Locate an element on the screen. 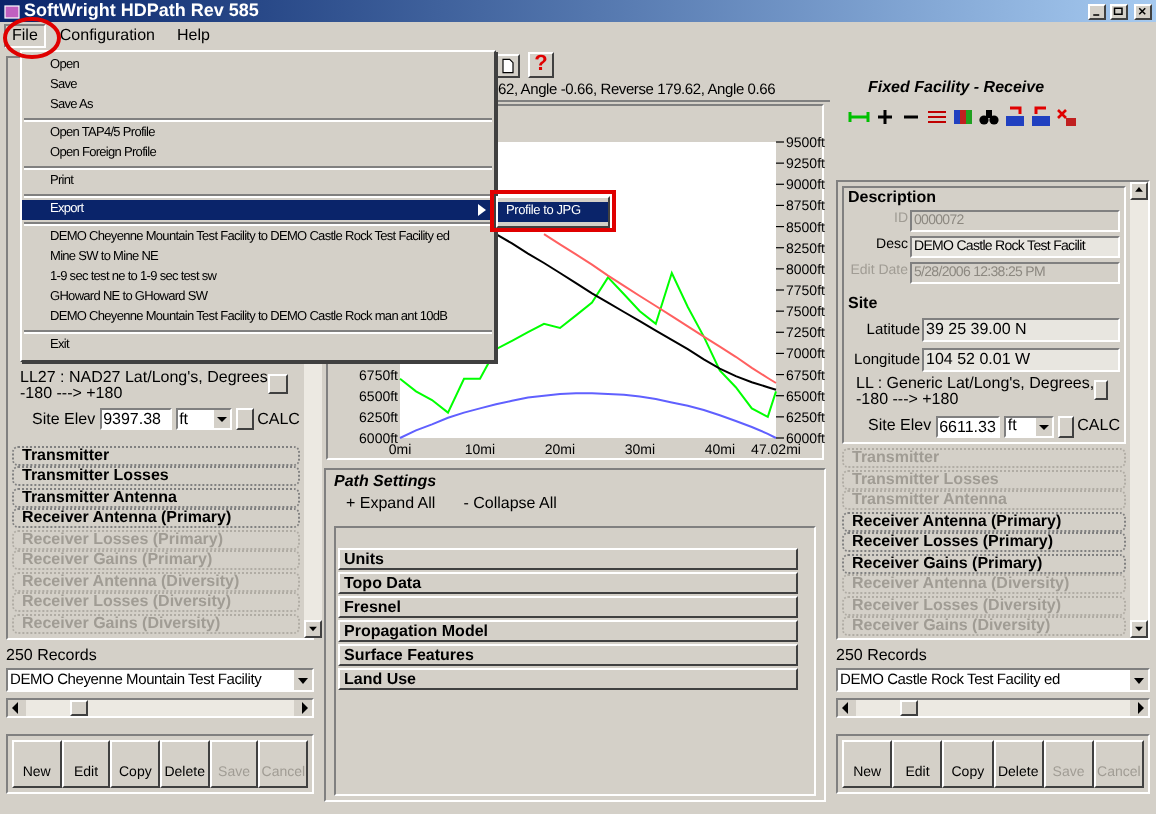  settings-section-header: Surface Features is located at coordinates (568, 655).